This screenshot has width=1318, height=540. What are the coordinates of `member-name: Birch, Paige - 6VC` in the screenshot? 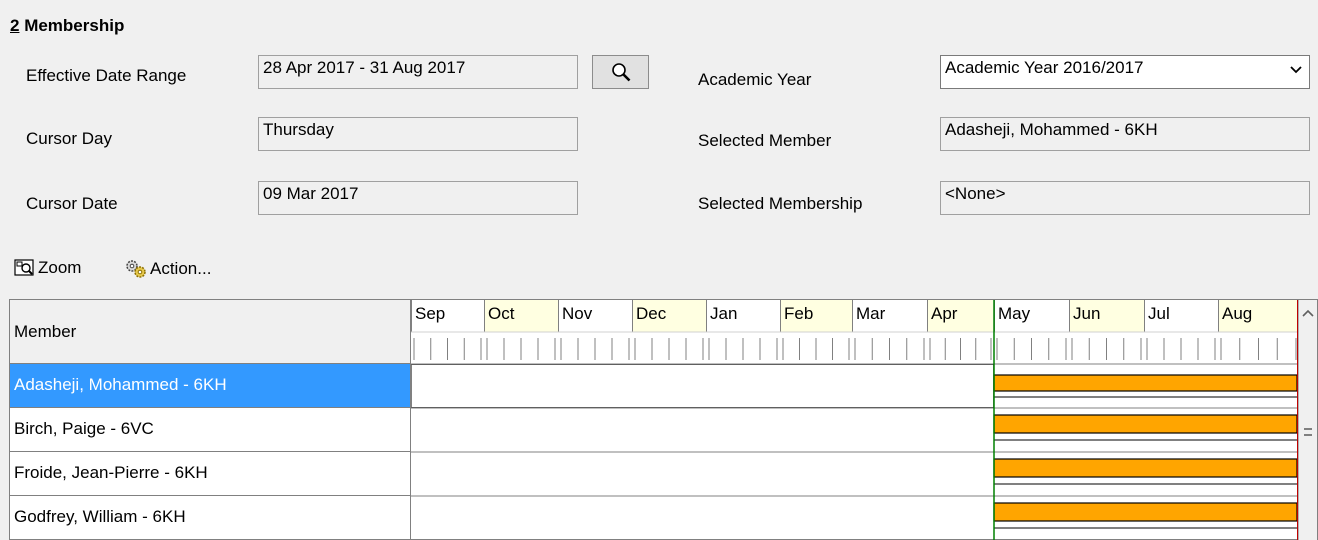 It's located at (84, 428).